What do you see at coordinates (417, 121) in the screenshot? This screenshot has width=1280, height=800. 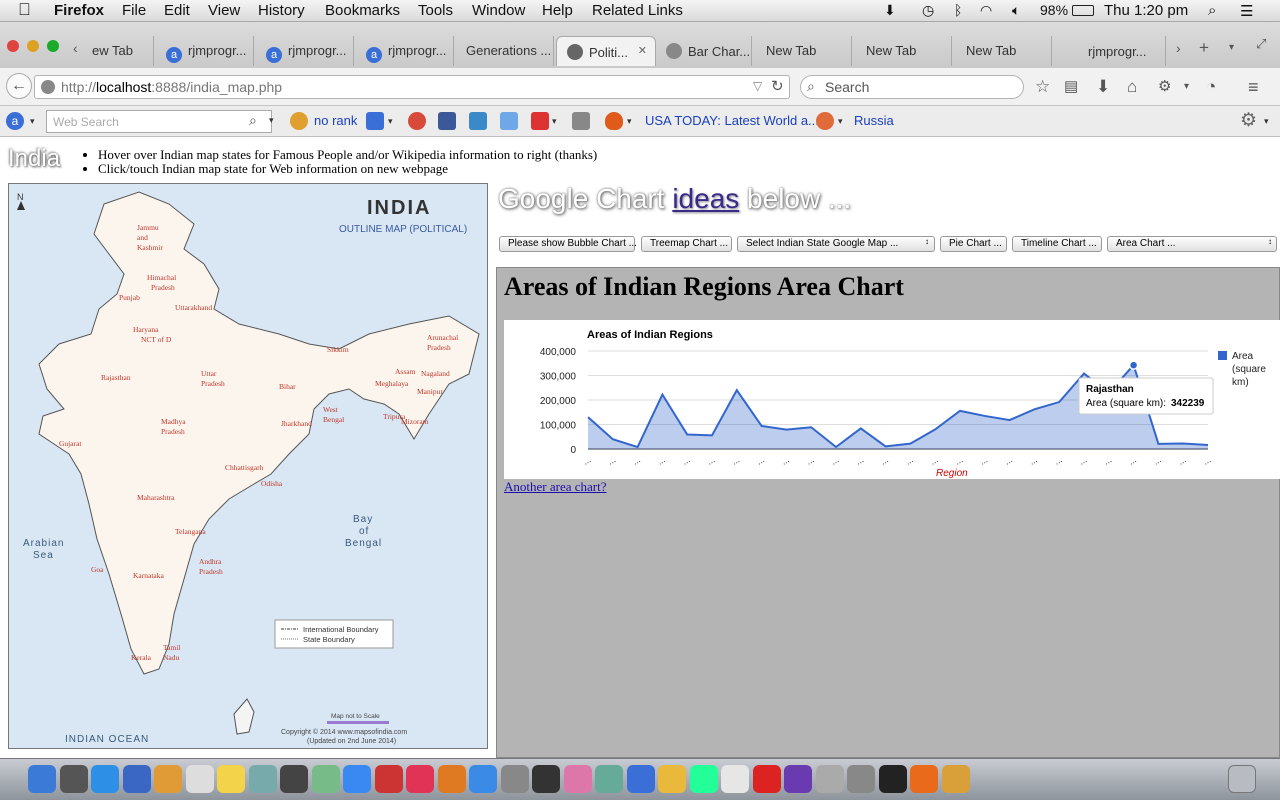 I see `clock-addon-icon` at bounding box center [417, 121].